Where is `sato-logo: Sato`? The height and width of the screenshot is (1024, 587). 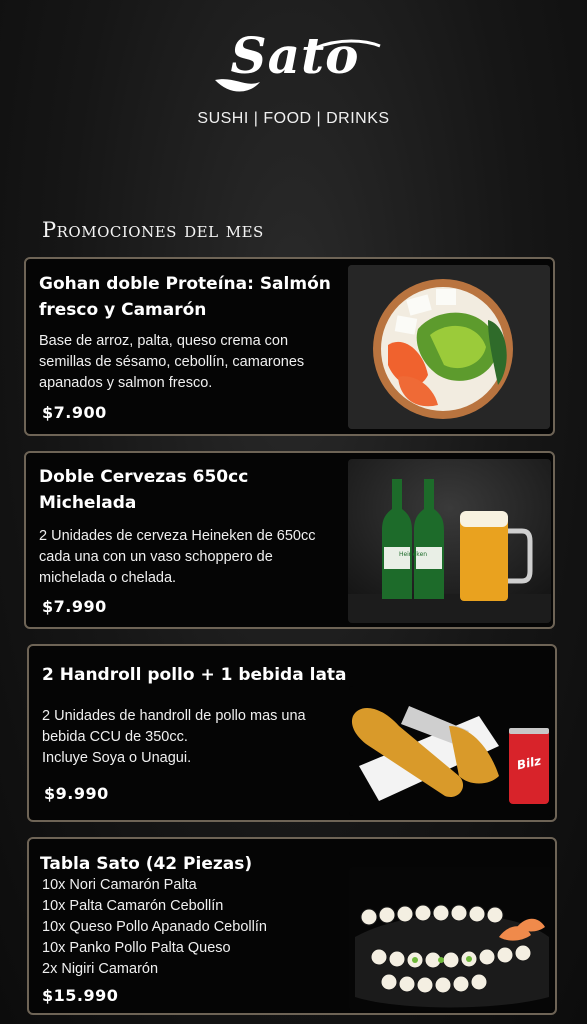
sato-logo: Sato is located at coordinates (295, 58).